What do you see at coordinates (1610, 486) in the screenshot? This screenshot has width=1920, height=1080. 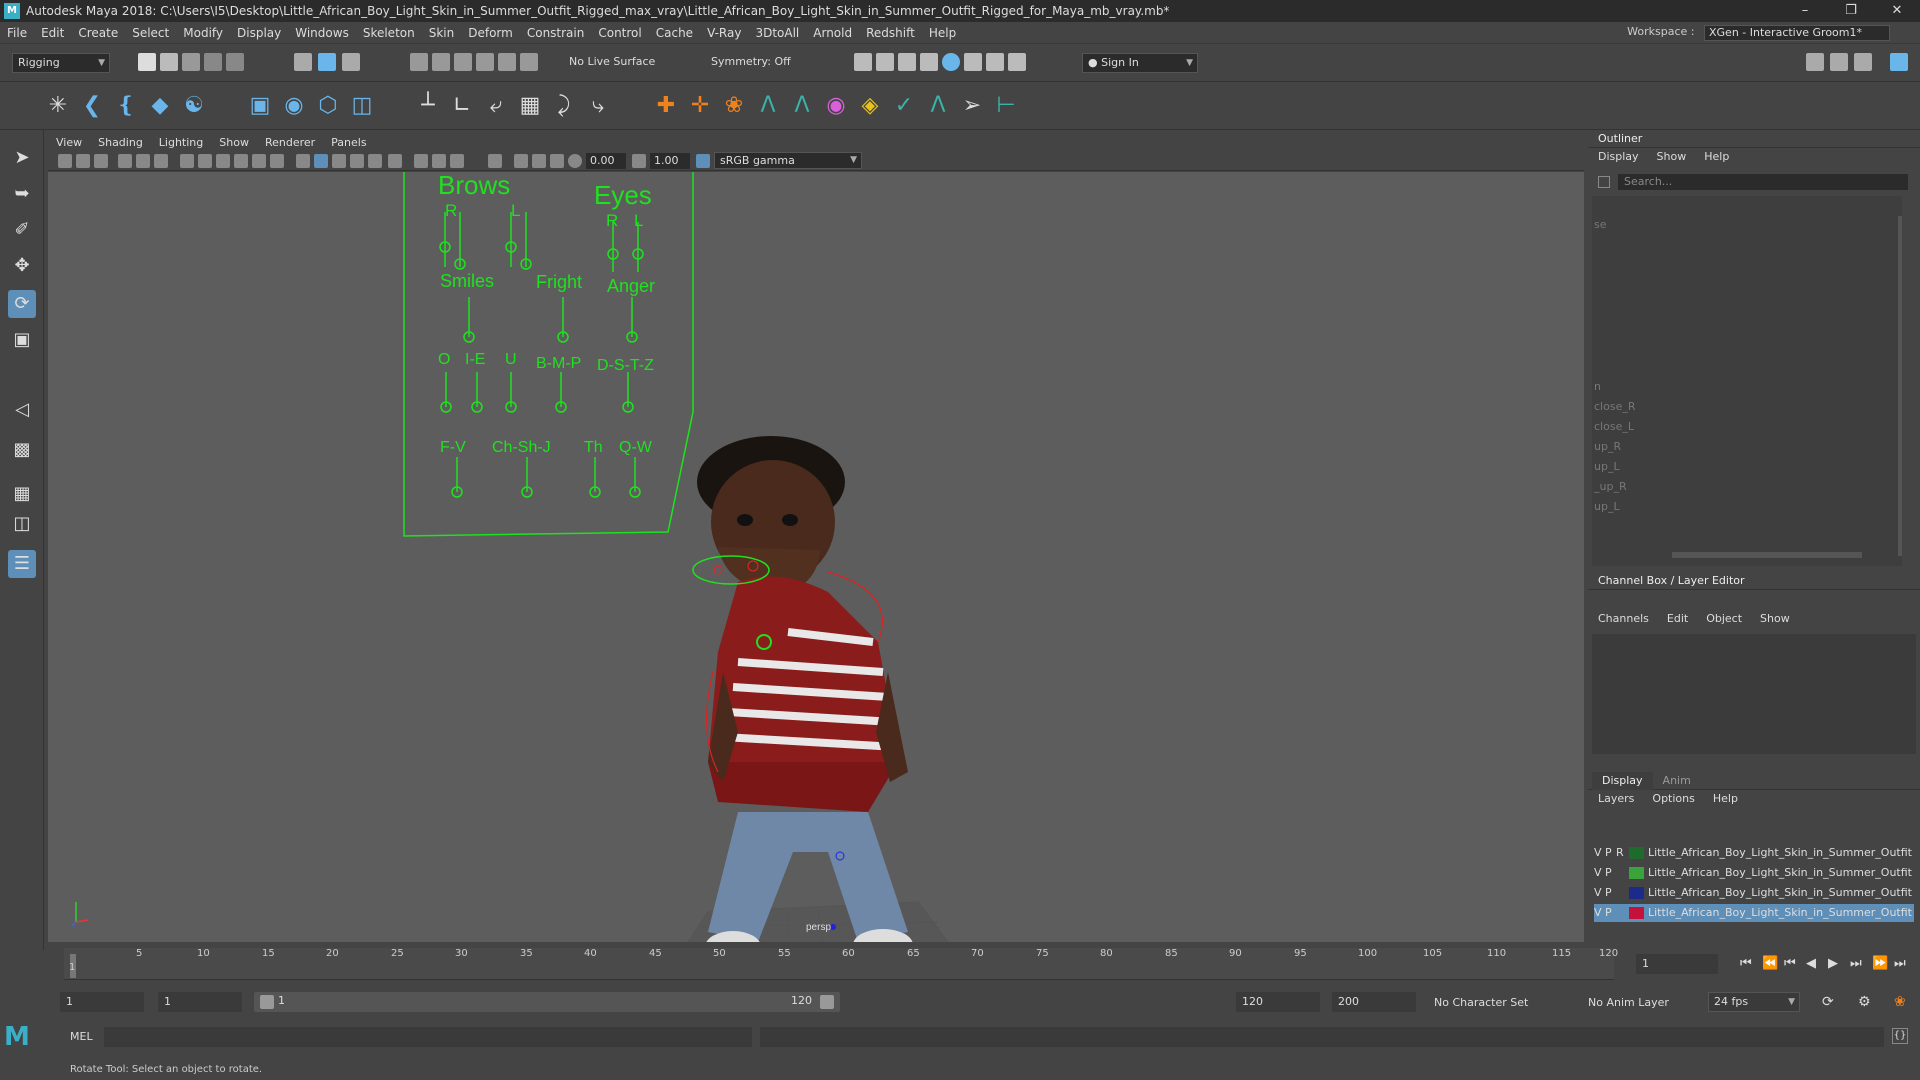 I see `outliner-item: _up_R` at bounding box center [1610, 486].